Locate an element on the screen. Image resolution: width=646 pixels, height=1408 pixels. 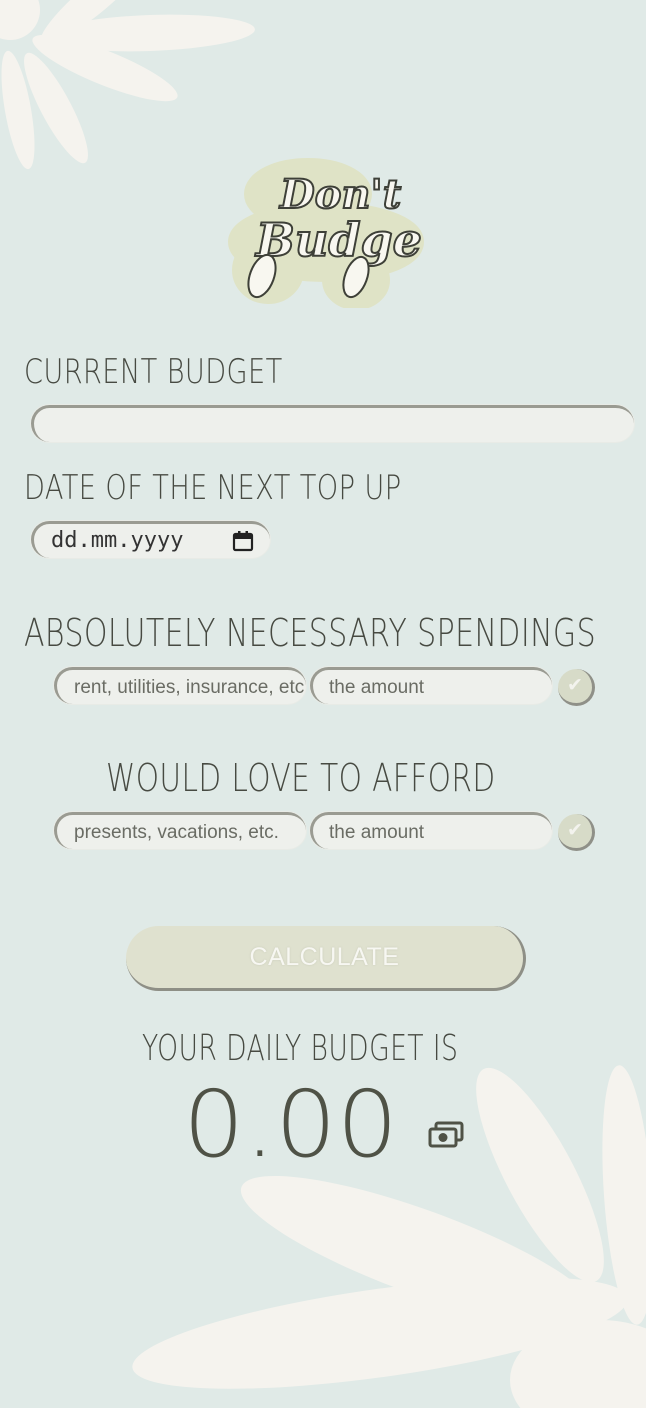
svg-text: Budge is located at coordinates (338, 240).